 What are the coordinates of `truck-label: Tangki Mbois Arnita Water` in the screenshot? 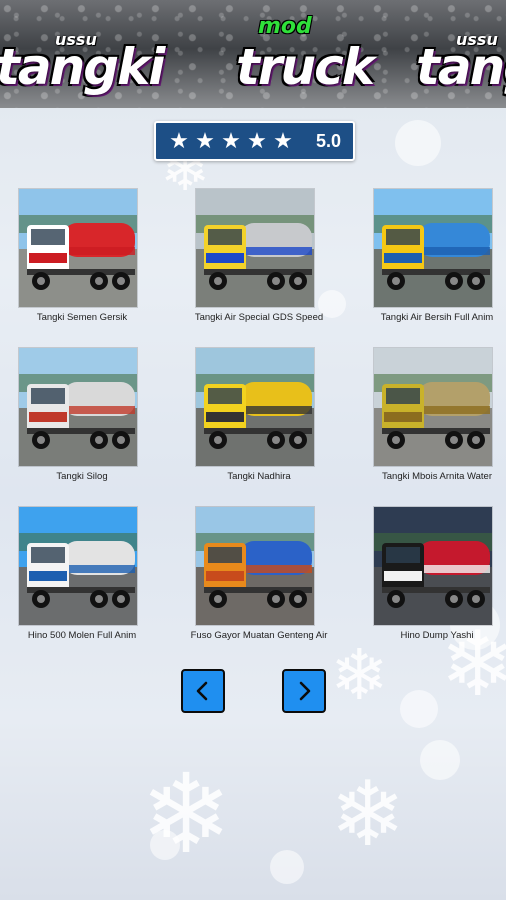 It's located at (437, 476).